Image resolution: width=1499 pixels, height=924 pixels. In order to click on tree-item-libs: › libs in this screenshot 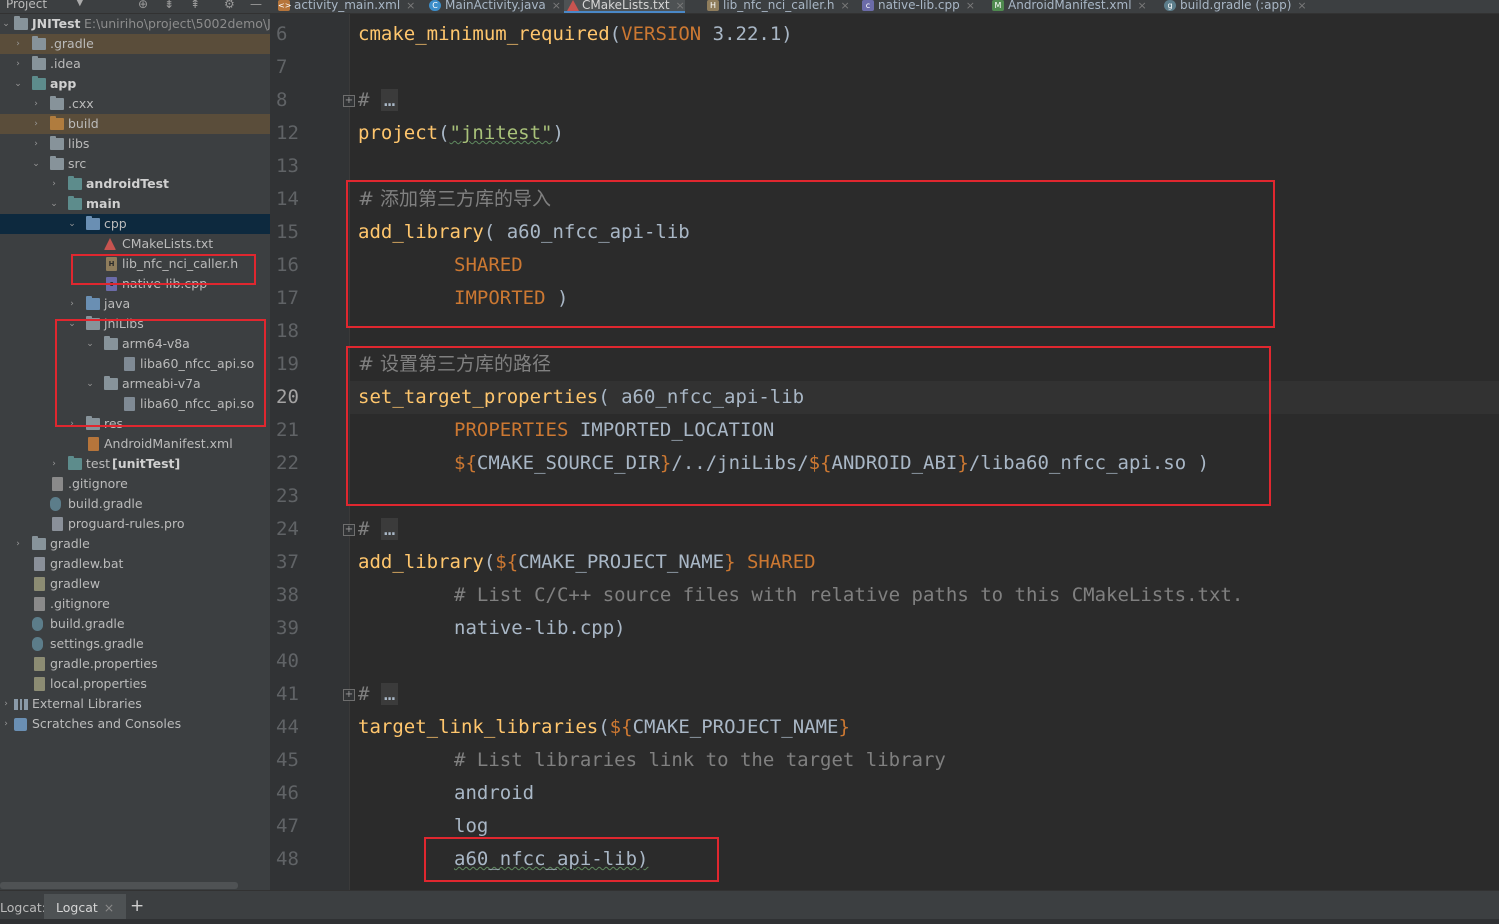, I will do `click(135, 144)`.